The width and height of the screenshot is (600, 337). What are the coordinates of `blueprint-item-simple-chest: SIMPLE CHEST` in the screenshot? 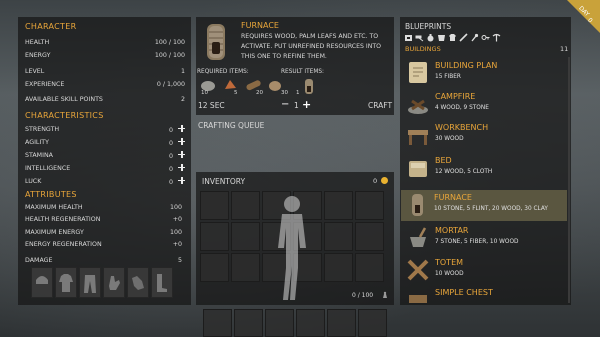 It's located at (484, 294).